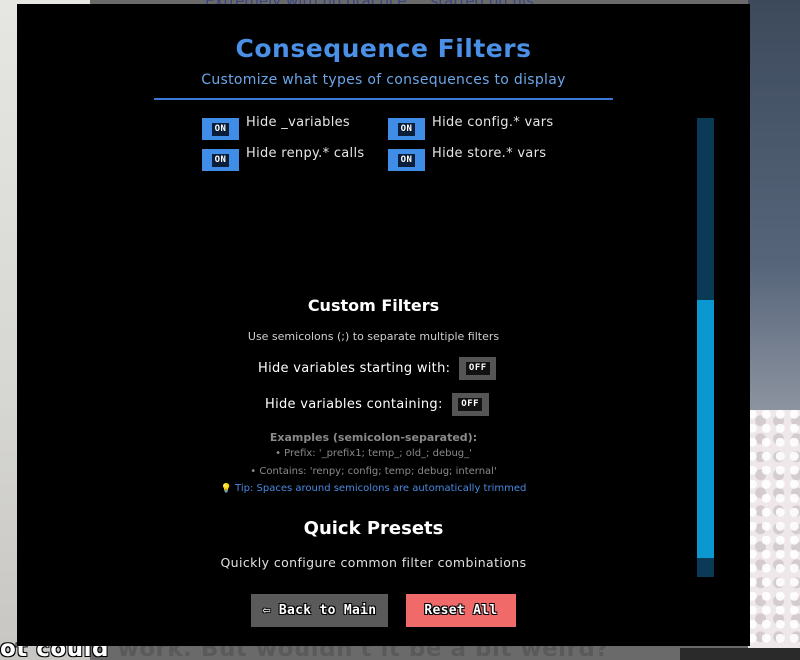 The height and width of the screenshot is (660, 800). I want to click on contains-toggle: OFF, so click(470, 404).